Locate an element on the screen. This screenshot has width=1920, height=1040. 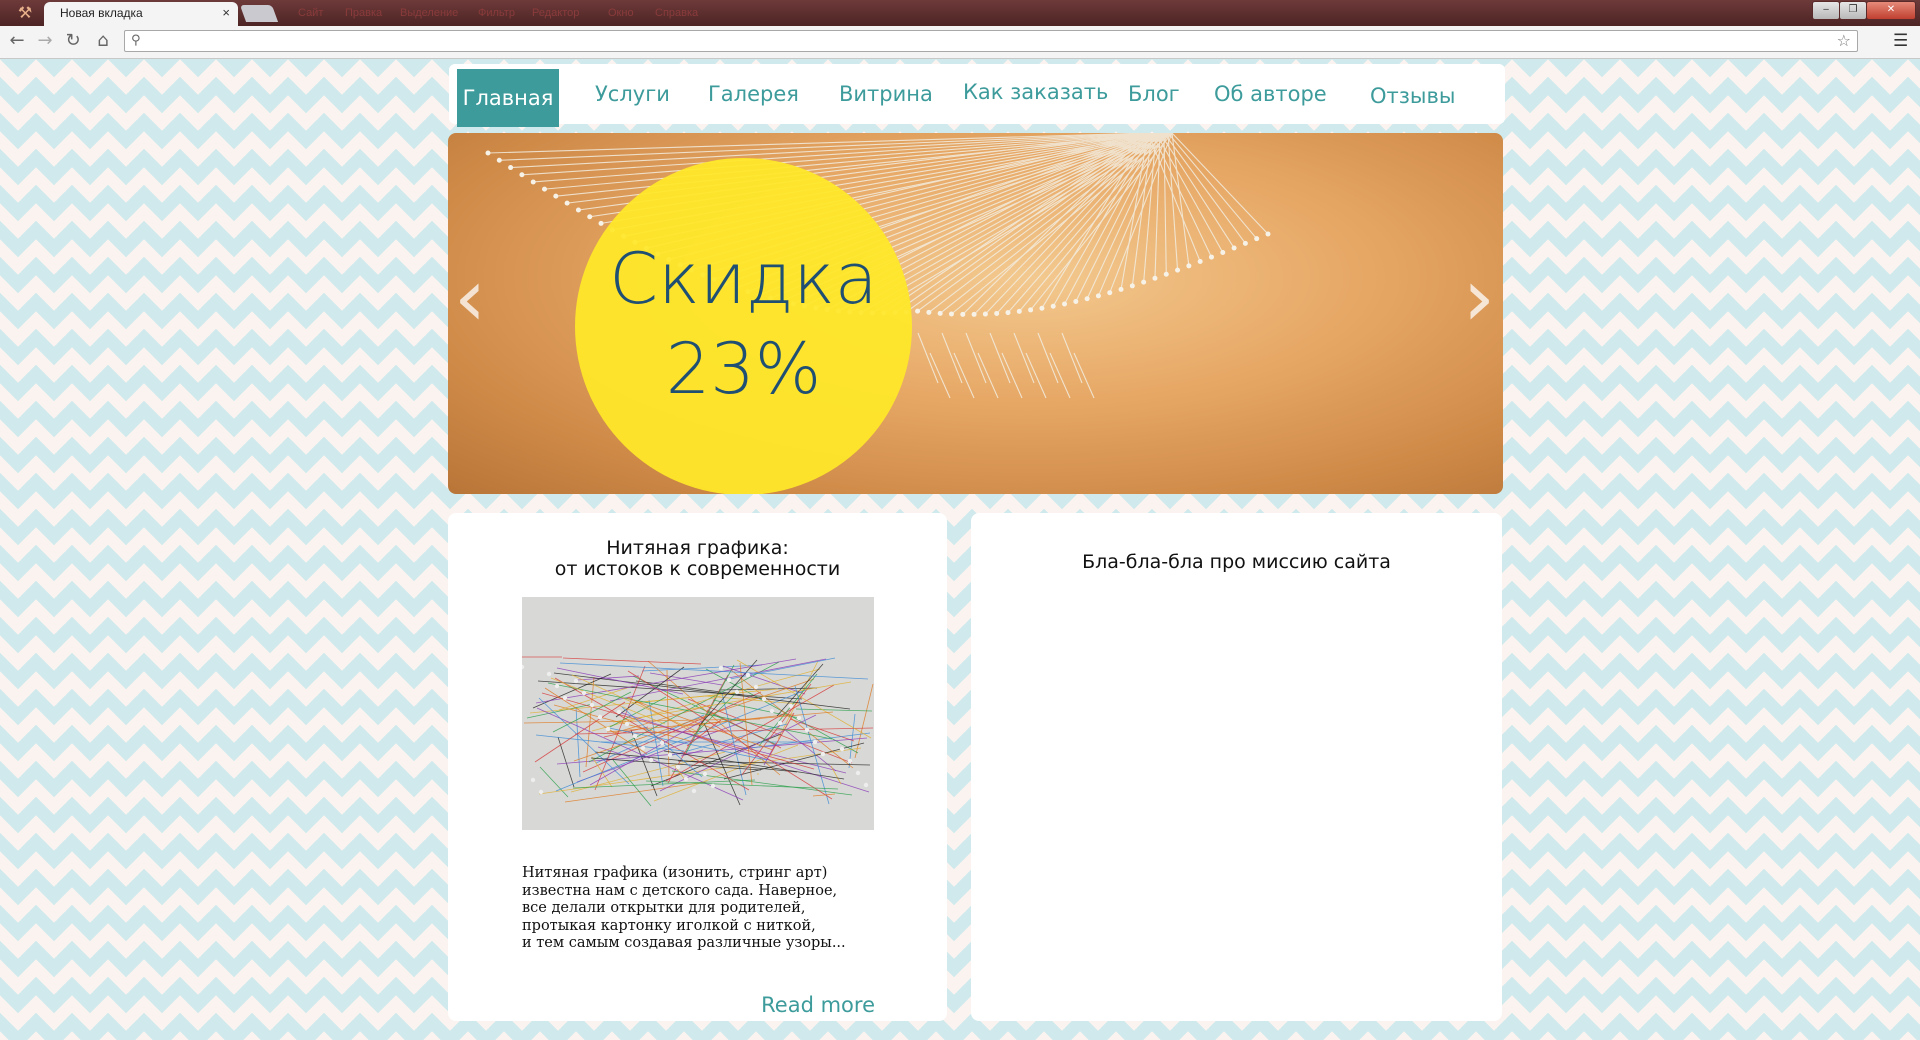
string-art-photo is located at coordinates (698, 713).